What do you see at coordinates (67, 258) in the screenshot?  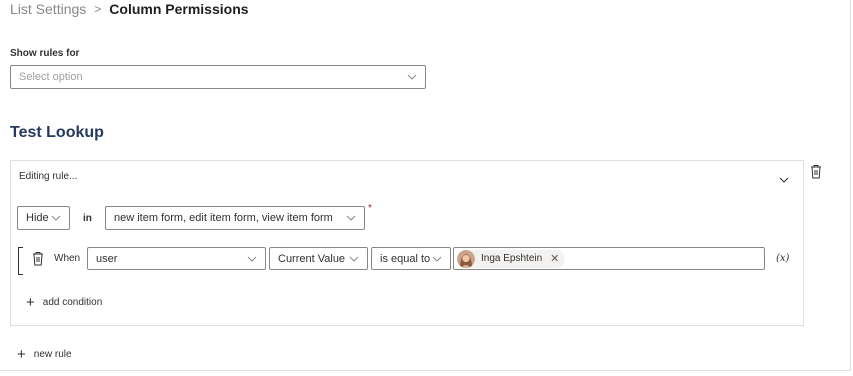 I see `when-label: When` at bounding box center [67, 258].